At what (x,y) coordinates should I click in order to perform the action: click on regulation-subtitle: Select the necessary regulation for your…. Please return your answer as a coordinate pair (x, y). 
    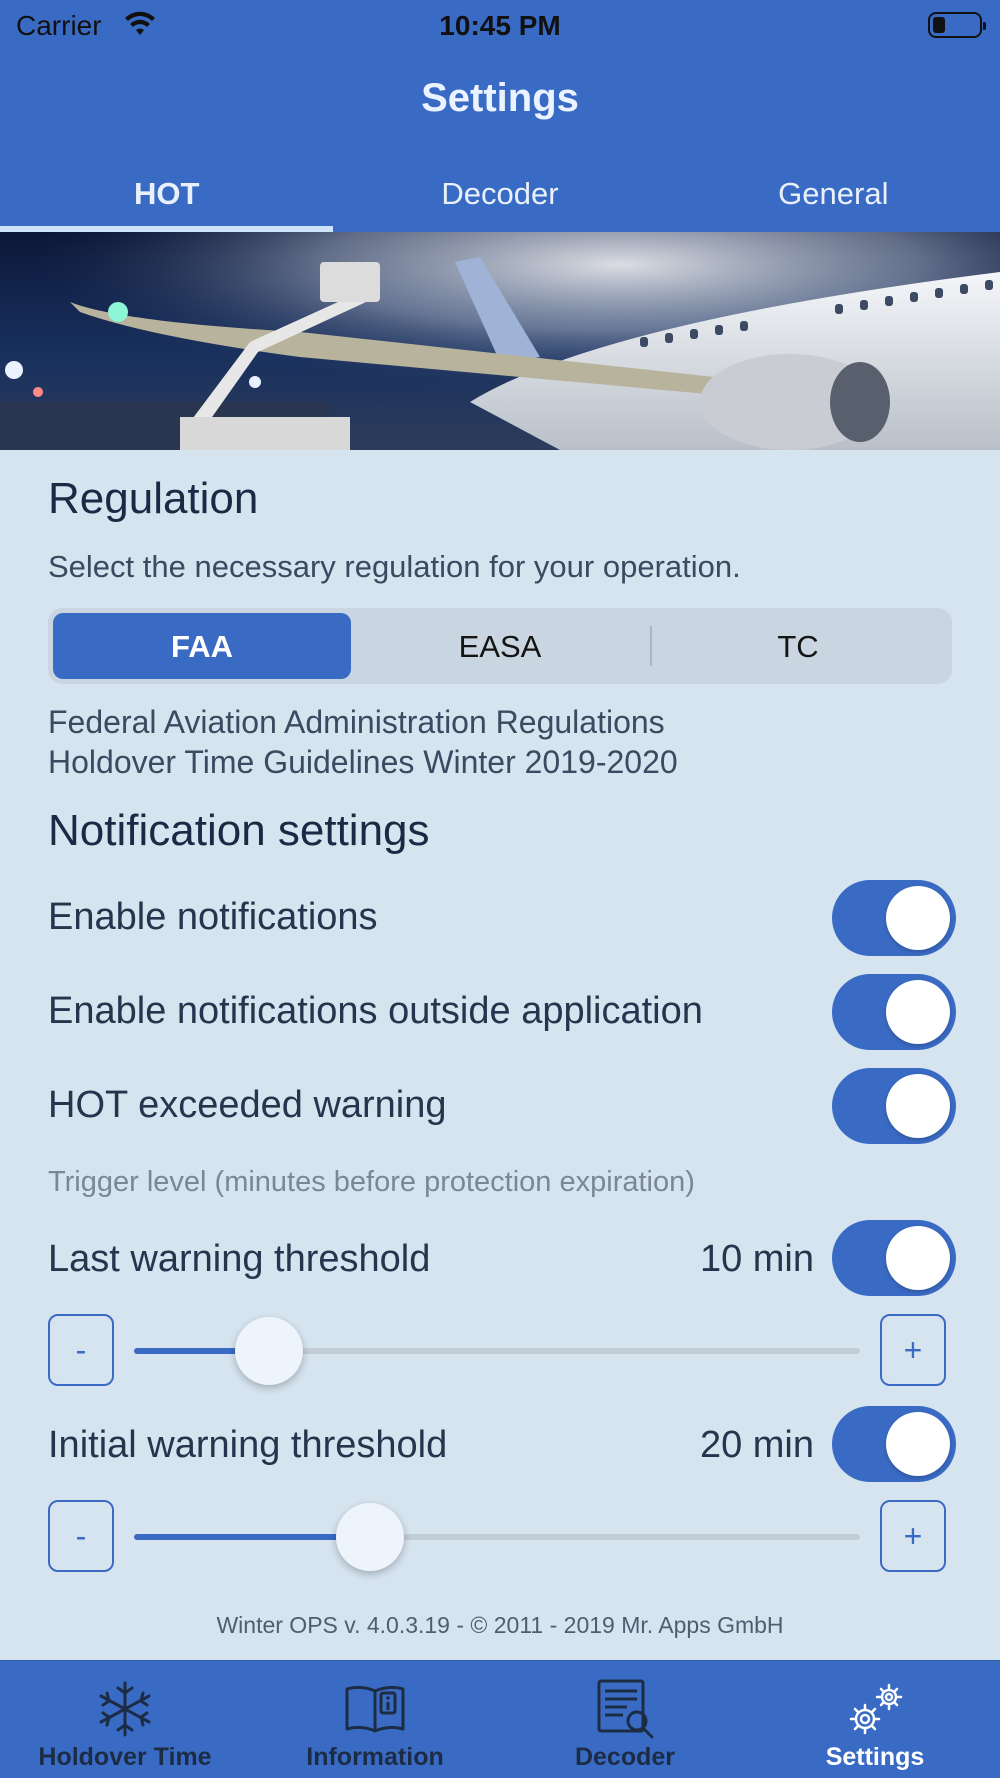
    Looking at the image, I should click on (394, 566).